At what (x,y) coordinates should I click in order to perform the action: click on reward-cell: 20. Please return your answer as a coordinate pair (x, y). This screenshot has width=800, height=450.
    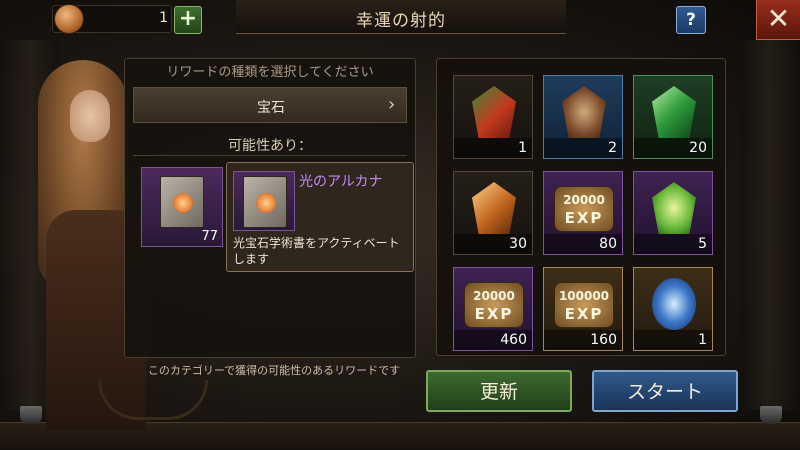
    Looking at the image, I should click on (673, 117).